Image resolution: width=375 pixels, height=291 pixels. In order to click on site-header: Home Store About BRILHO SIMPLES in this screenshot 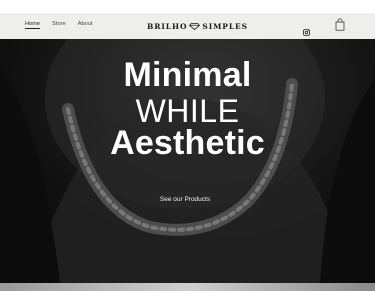, I will do `click(187, 26)`.